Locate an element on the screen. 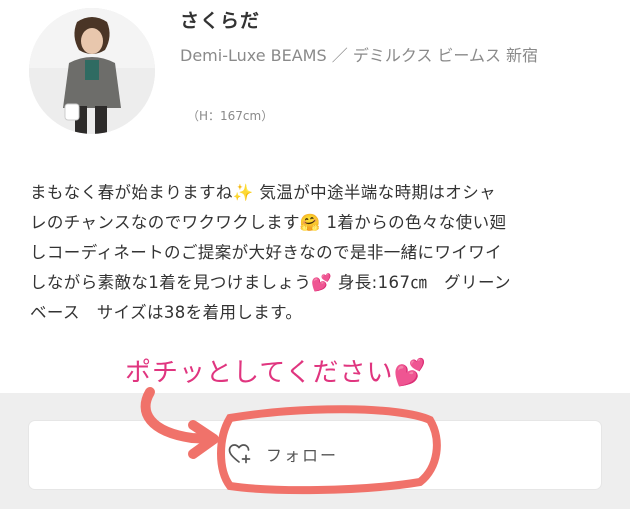 This screenshot has height=509, width=630. bio-line: まもなく春が始まりますね✨ 気温が中途半端な時期はオシャ is located at coordinates (263, 192).